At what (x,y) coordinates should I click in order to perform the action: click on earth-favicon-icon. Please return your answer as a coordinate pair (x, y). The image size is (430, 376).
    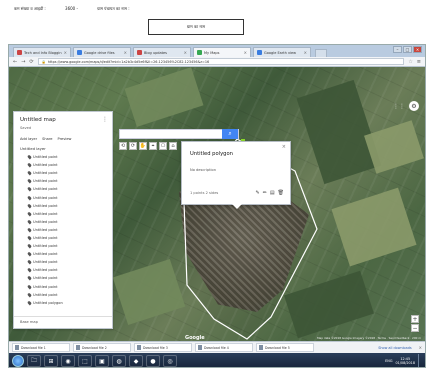
    Looking at the image, I should click on (259, 52).